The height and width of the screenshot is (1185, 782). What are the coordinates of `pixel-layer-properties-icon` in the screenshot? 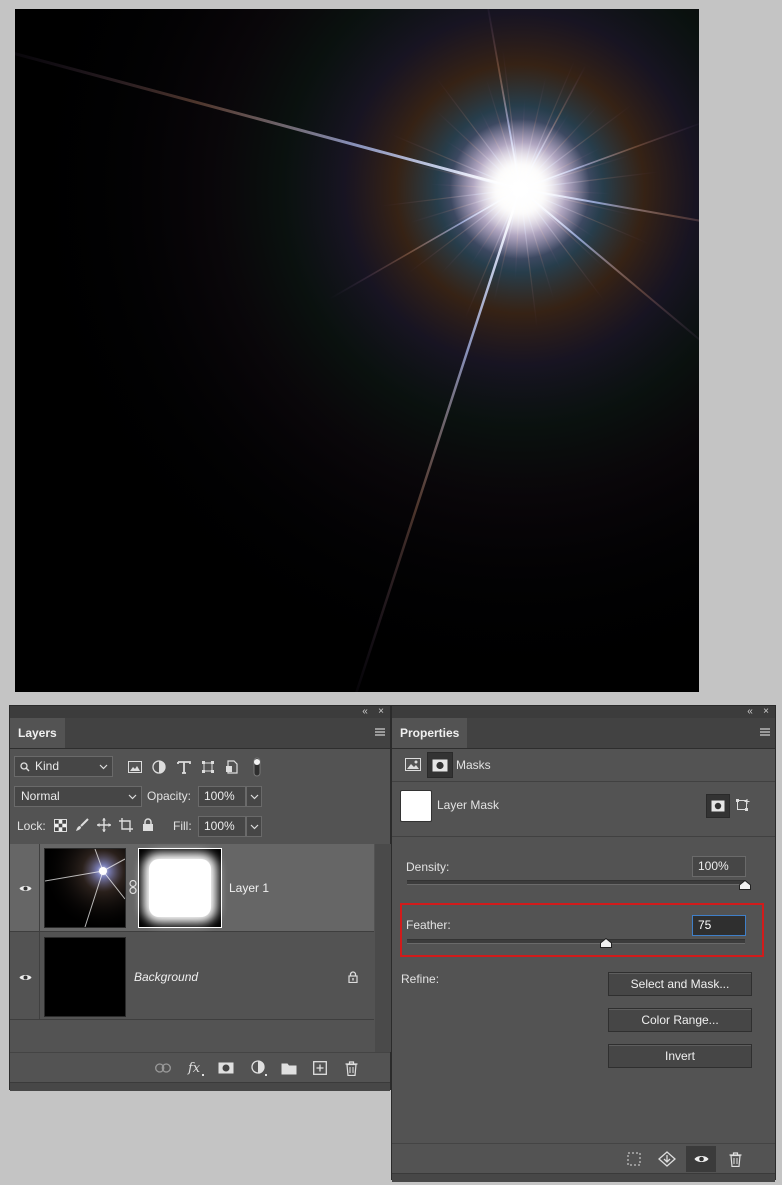 It's located at (413, 764).